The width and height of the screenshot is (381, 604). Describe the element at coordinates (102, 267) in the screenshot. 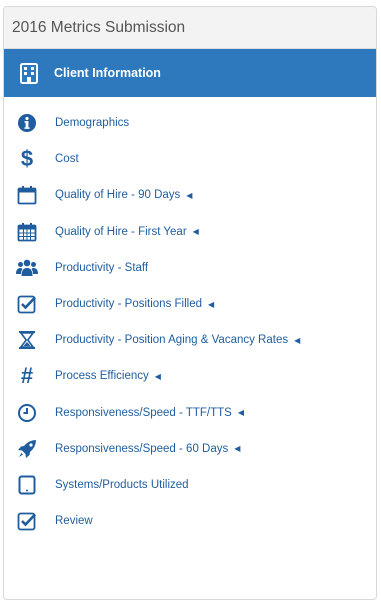

I see `menu-item-label: Productivity - Staff` at that location.